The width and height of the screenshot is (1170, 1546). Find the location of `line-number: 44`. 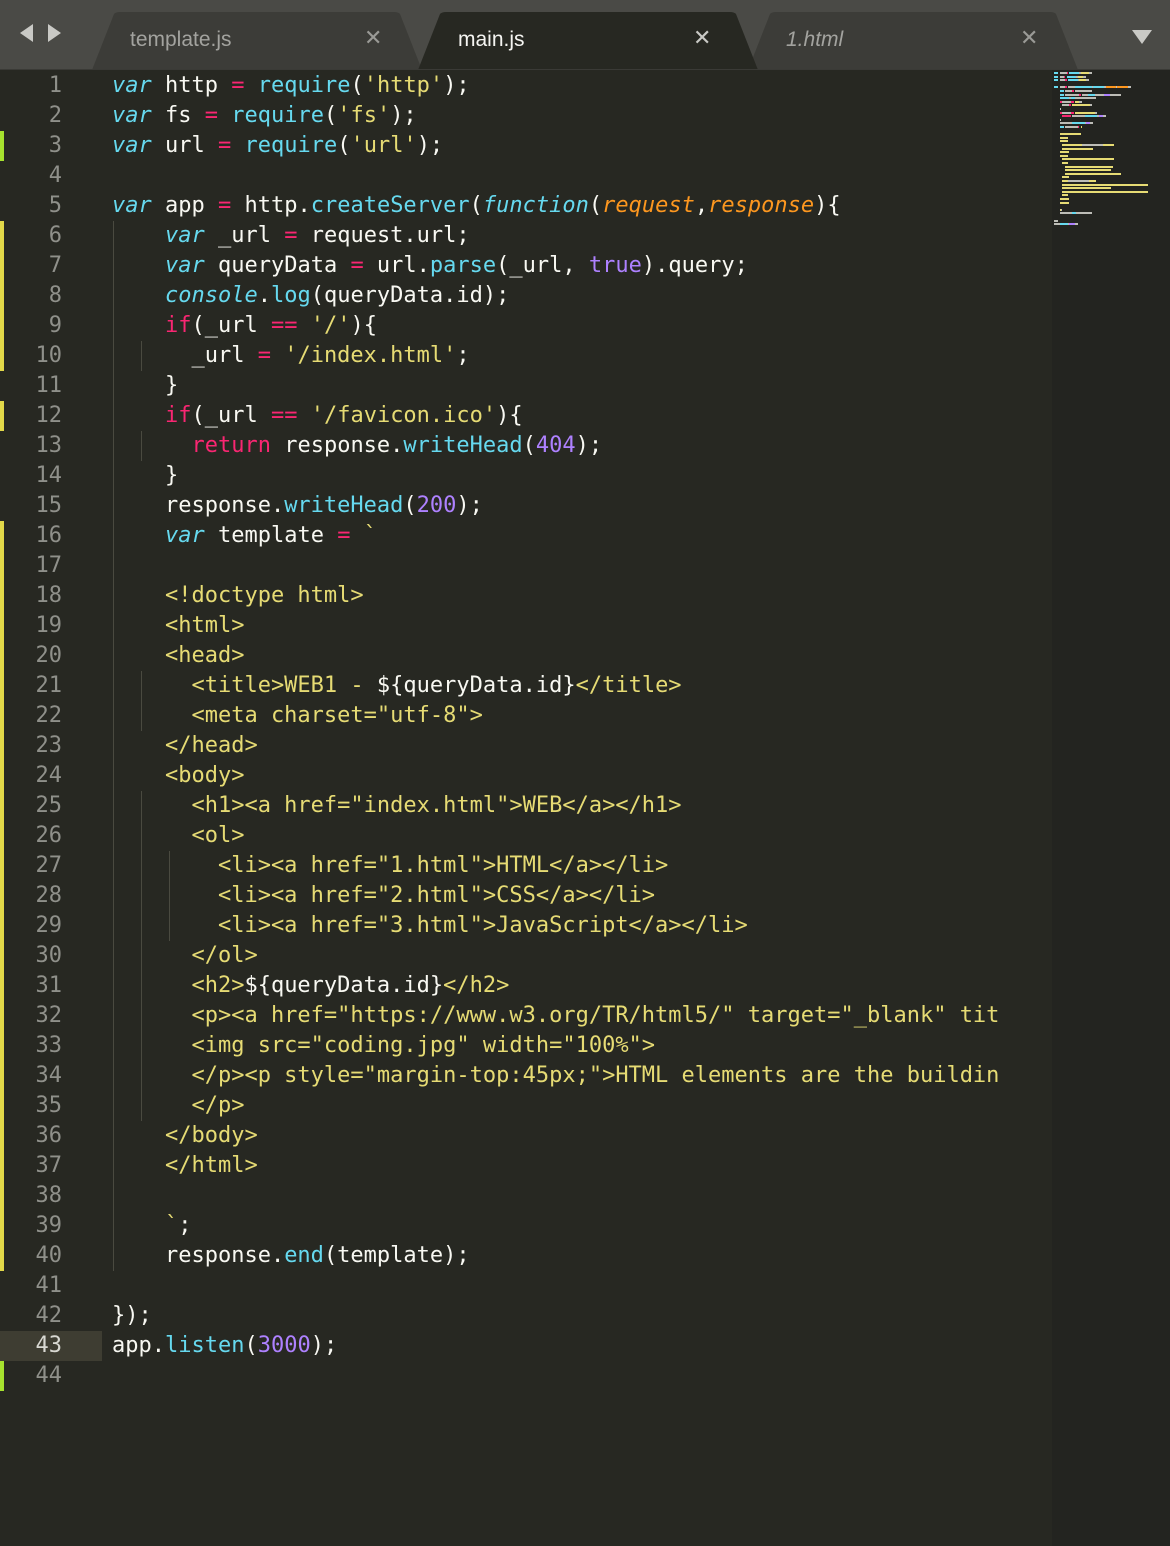

line-number: 44 is located at coordinates (49, 1375).